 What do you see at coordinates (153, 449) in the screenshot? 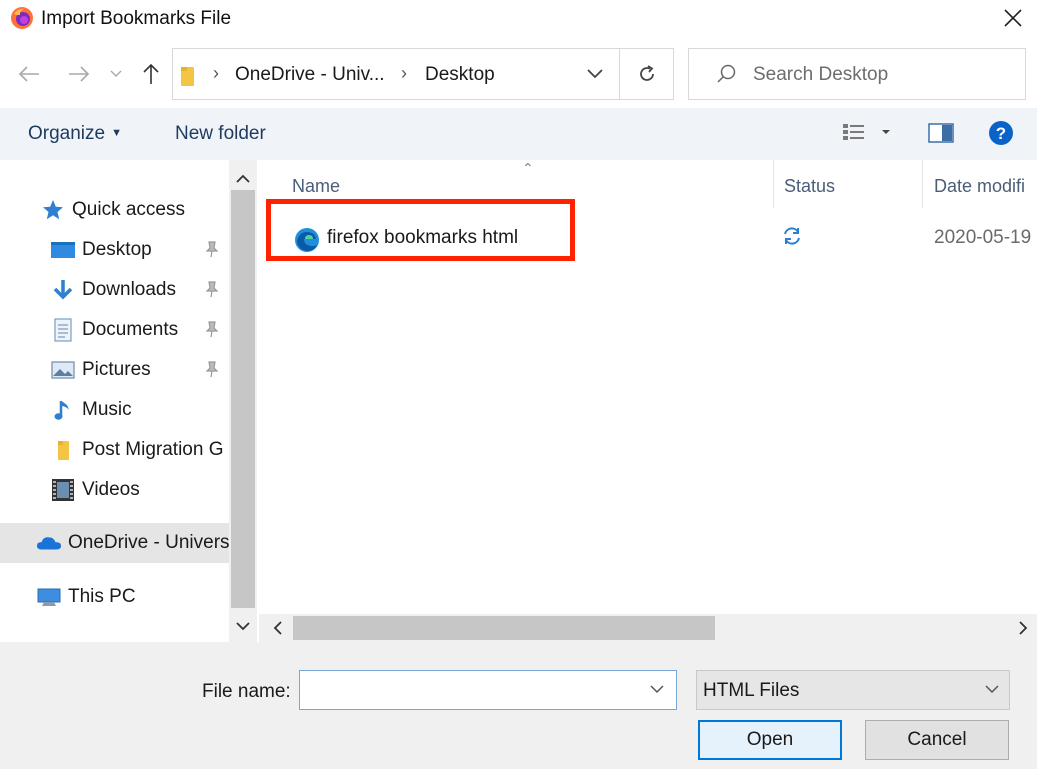
I see `sidebar-item-label: Post Migration G` at bounding box center [153, 449].